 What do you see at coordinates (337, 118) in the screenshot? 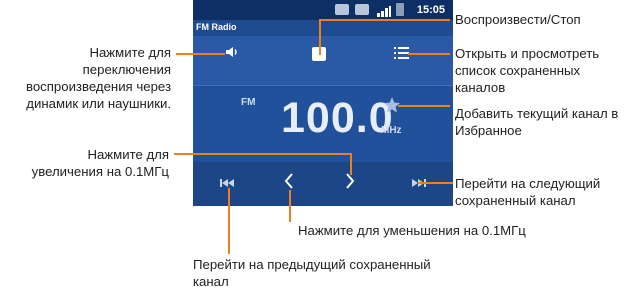
I see `frequency-display: 100.0` at bounding box center [337, 118].